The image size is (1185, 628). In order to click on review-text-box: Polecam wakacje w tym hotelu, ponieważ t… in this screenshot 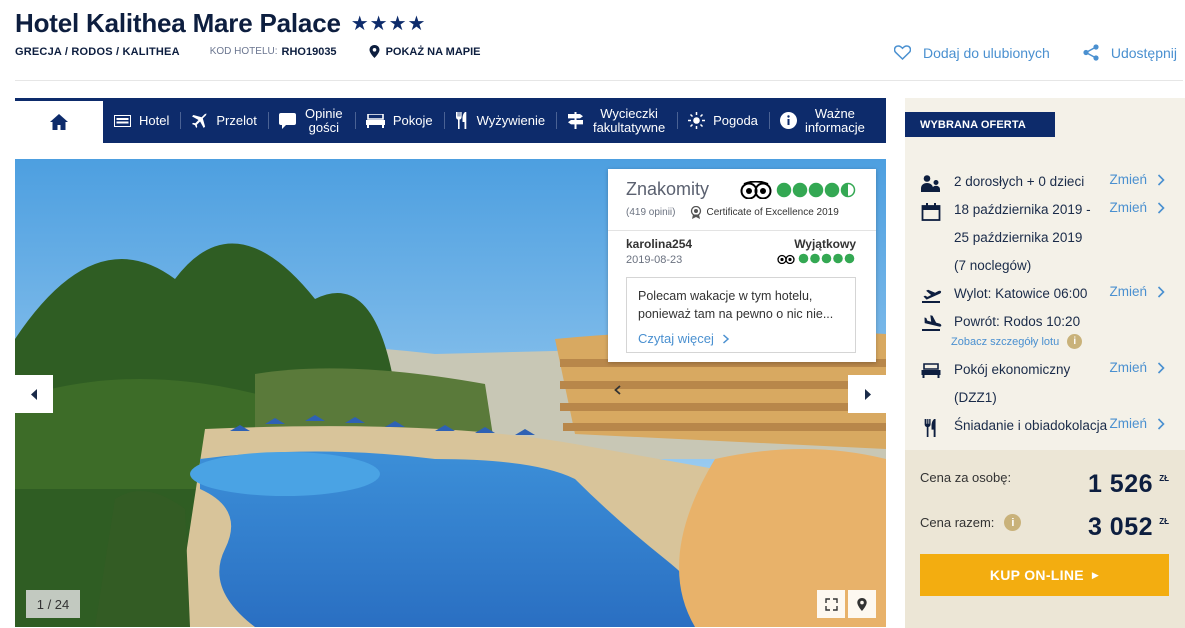, I will do `click(741, 315)`.